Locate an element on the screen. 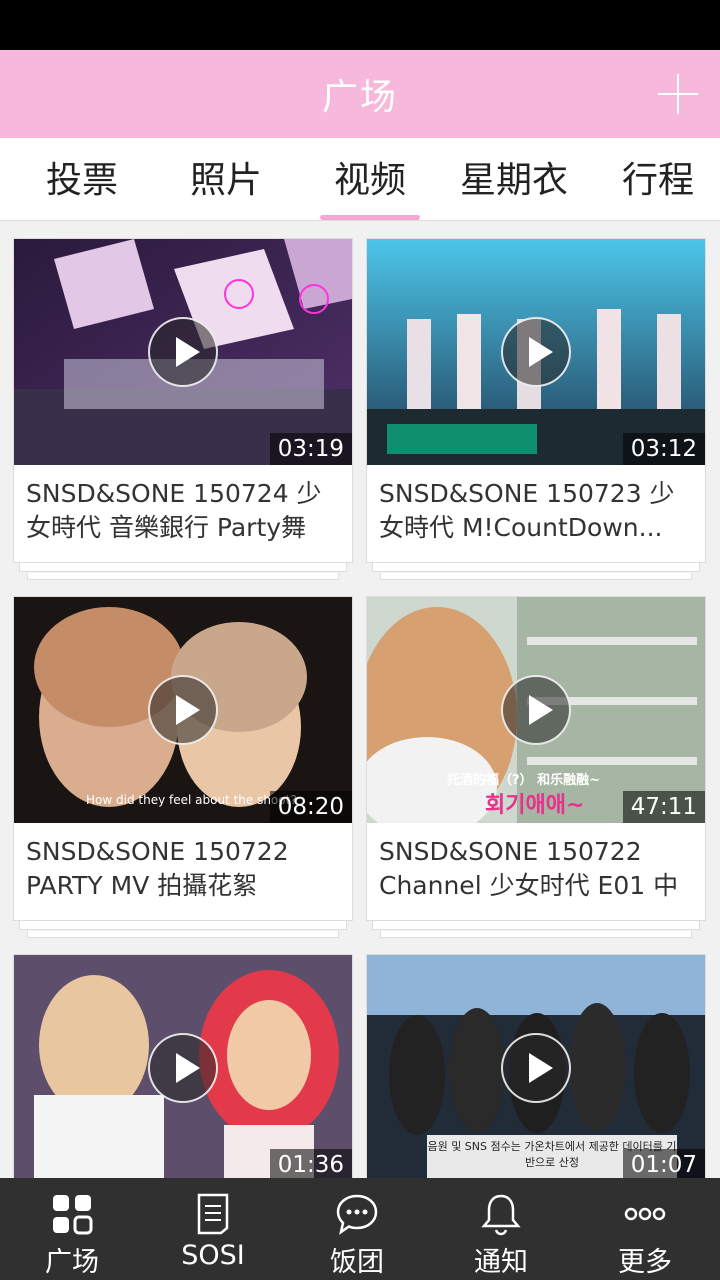  nav-label: 饭团 is located at coordinates (357, 1262).